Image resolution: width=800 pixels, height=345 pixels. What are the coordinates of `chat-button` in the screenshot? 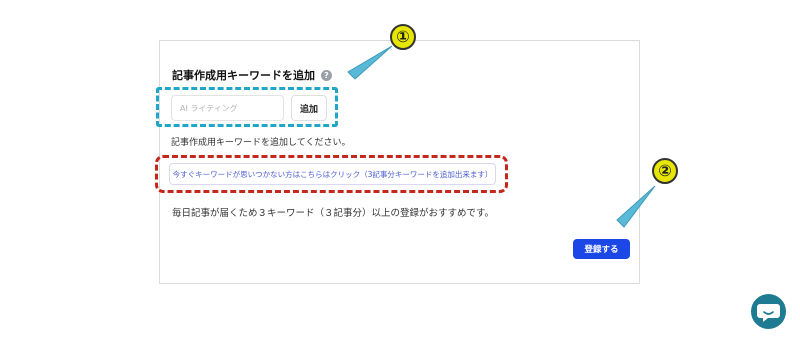 It's located at (768, 311).